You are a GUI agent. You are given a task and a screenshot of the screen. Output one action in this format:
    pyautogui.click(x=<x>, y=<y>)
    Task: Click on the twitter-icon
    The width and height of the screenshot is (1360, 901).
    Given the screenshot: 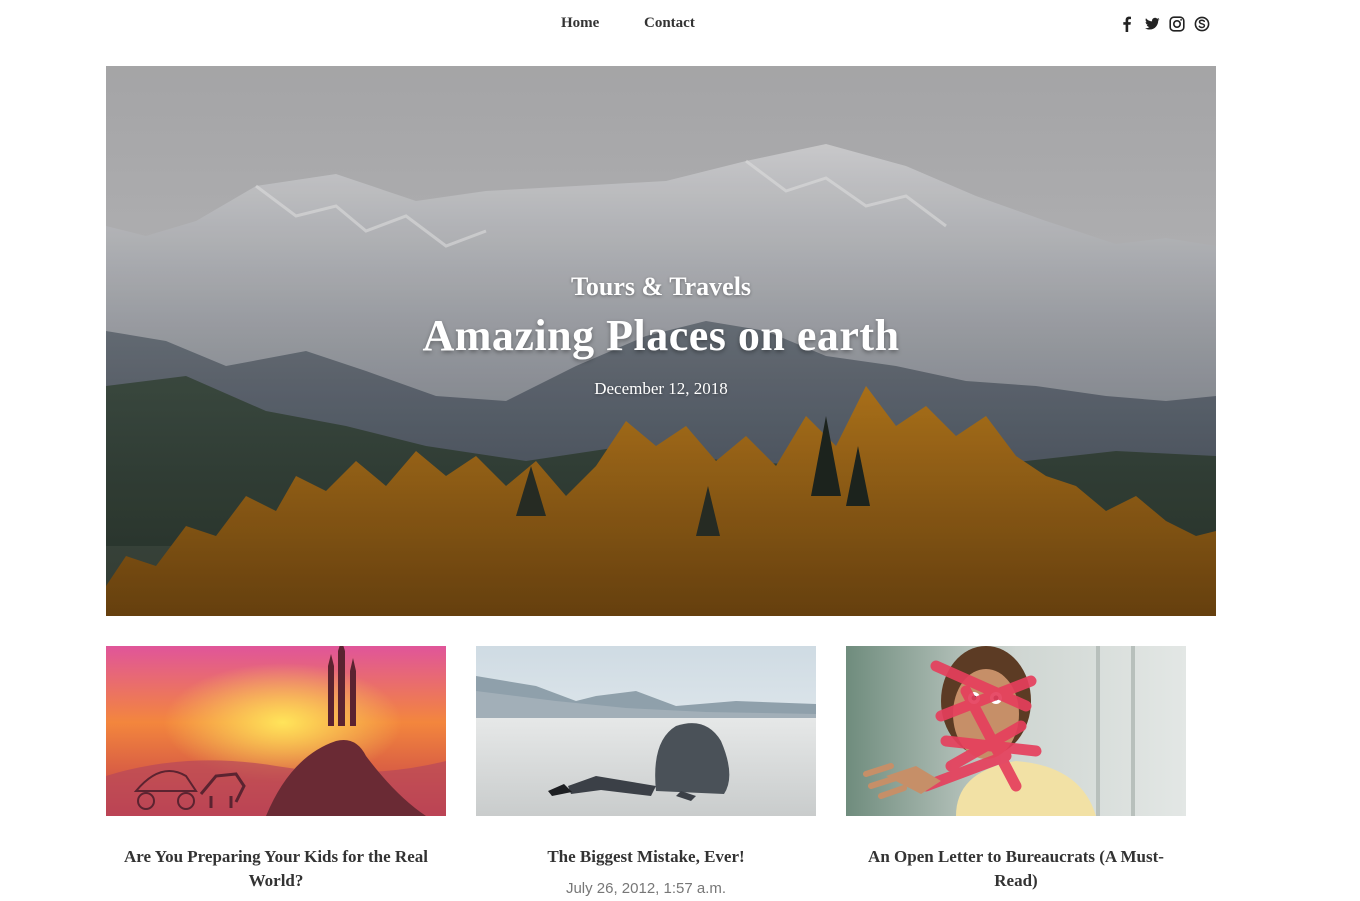 What is the action you would take?
    pyautogui.click(x=1152, y=24)
    